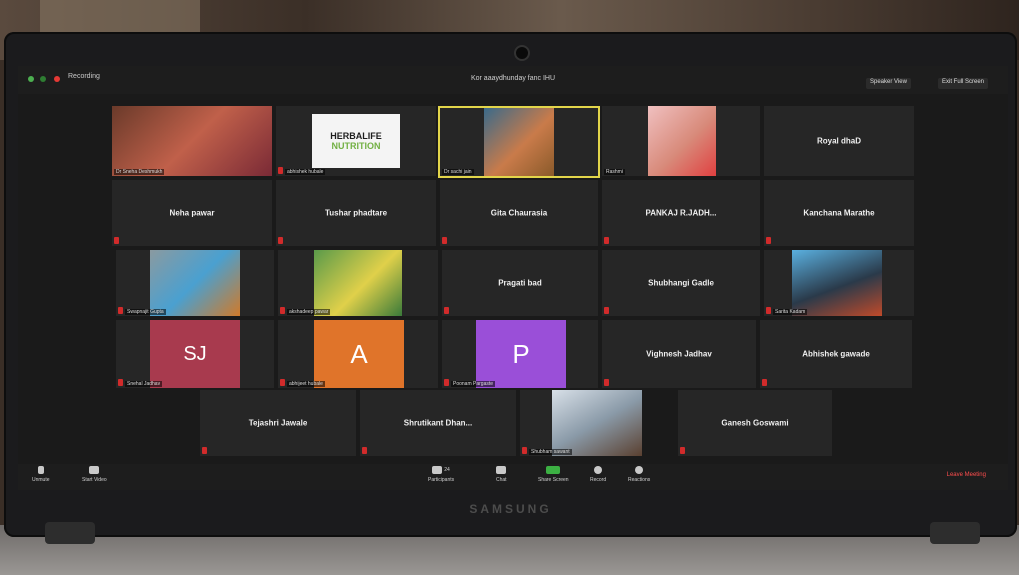  I want to click on participant-tile: Royal dhaD, so click(839, 141).